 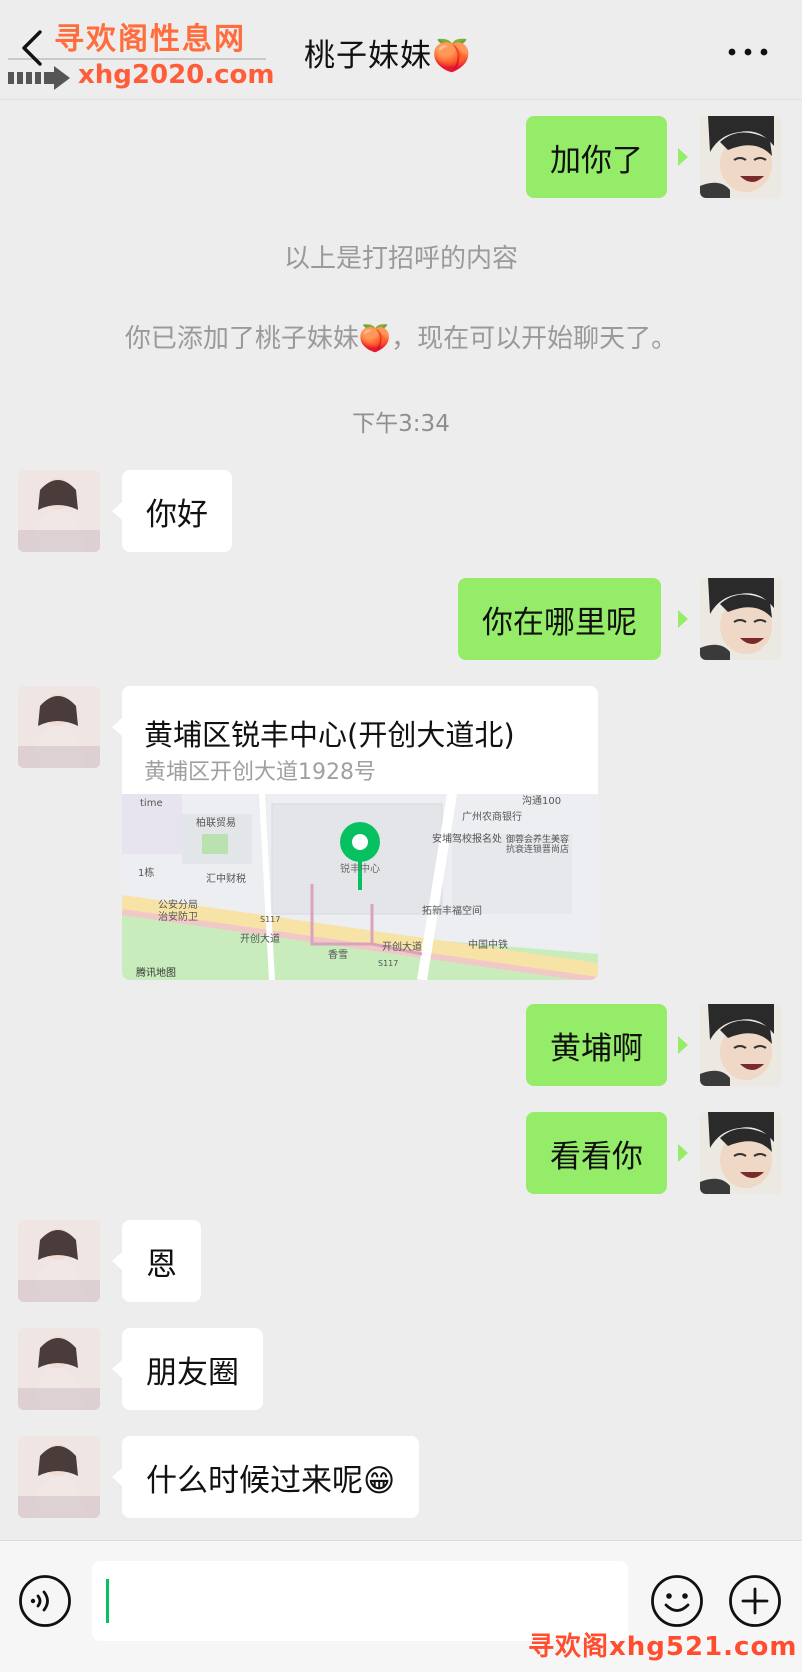 I want to click on map-label: 中国中铁, so click(x=488, y=944).